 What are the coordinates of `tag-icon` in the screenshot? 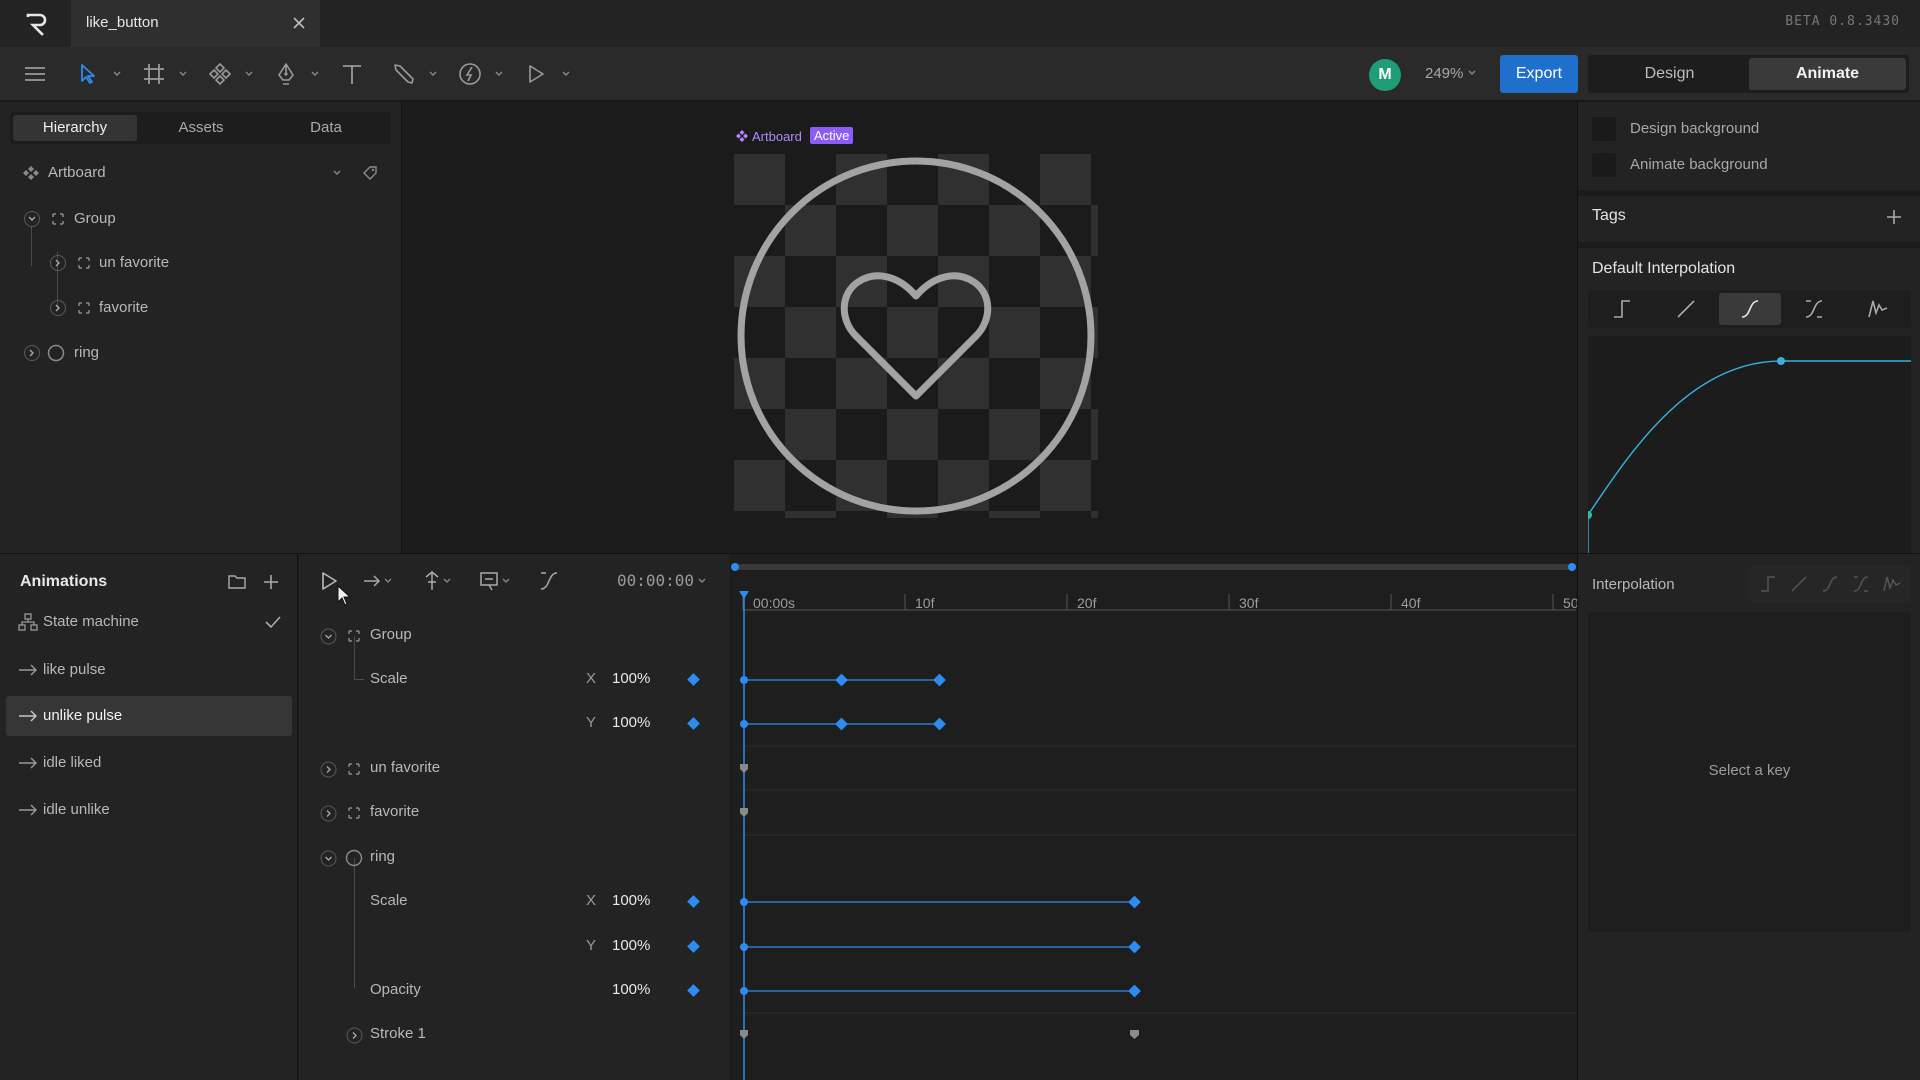 It's located at (370, 173).